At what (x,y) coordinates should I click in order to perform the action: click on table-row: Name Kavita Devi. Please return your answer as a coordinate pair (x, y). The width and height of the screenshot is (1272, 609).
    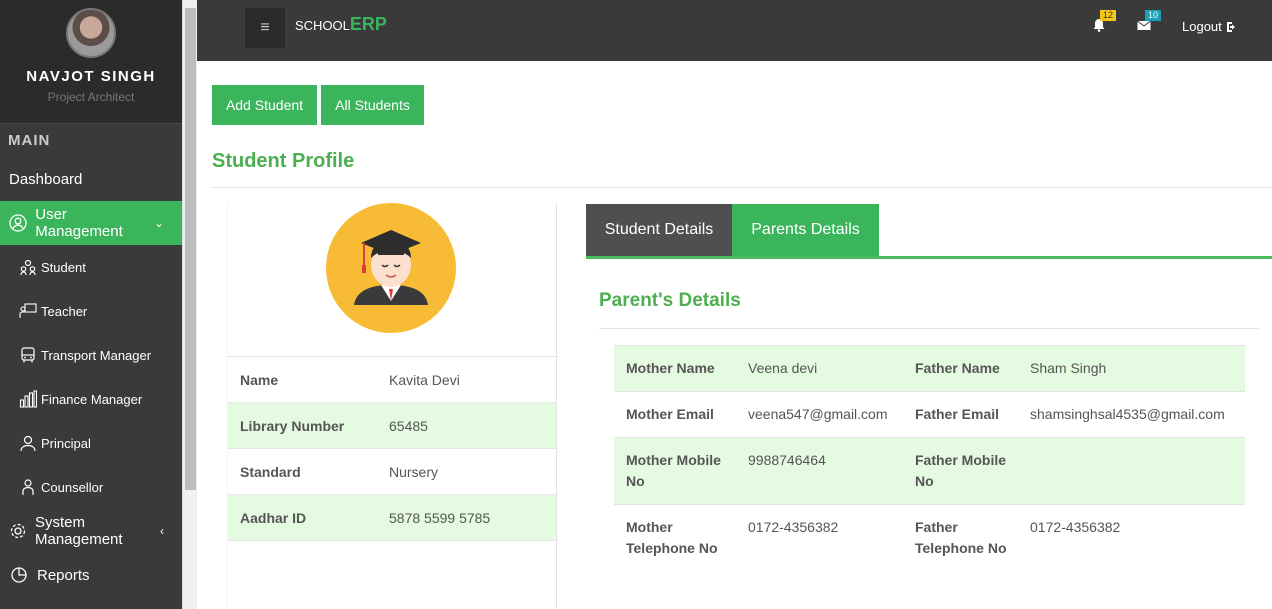
    Looking at the image, I should click on (392, 380).